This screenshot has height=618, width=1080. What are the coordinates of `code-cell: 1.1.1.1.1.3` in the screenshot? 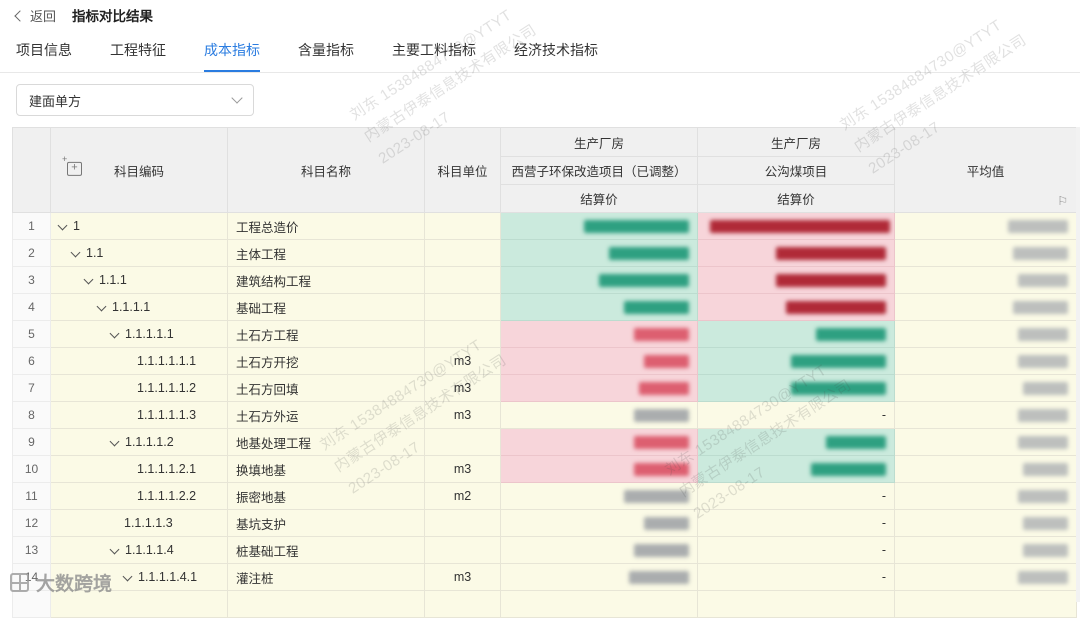 It's located at (139, 415).